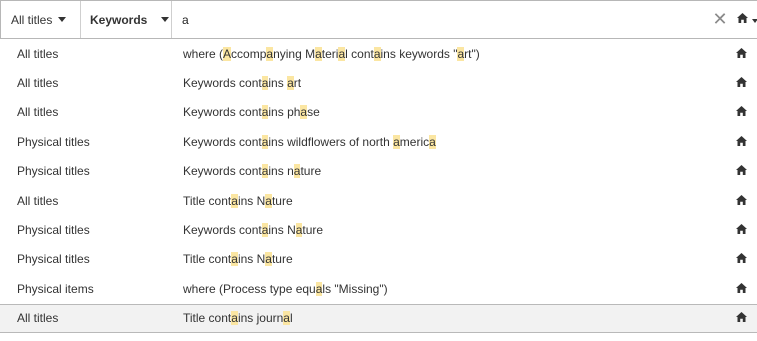  Describe the element at coordinates (119, 19) in the screenshot. I see `field-dropdown-label: Keywords` at that location.